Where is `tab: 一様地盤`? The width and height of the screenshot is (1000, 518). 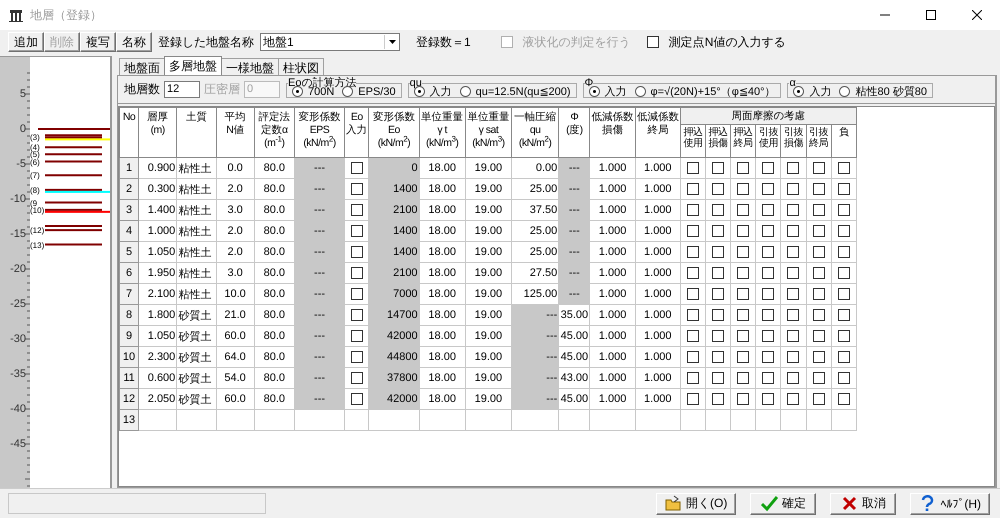
tab: 一様地盤 is located at coordinates (250, 66).